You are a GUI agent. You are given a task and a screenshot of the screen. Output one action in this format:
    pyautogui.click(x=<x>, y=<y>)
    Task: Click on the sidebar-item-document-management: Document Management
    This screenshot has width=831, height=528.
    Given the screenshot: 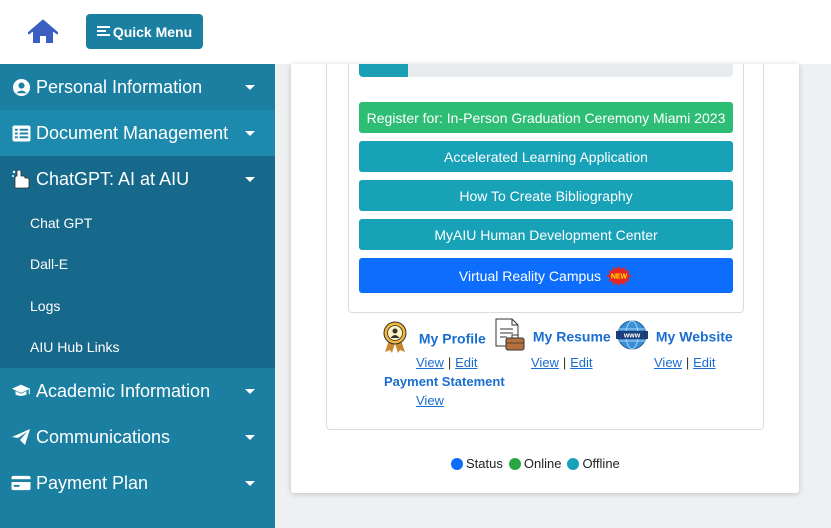 What is the action you would take?
    pyautogui.click(x=137, y=133)
    